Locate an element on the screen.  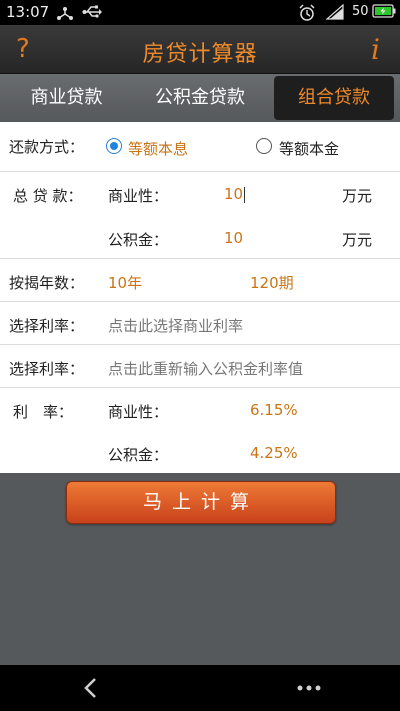
loan-type-tabs: 商业贷款 公积金贷款 组合贷款 is located at coordinates (200, 98).